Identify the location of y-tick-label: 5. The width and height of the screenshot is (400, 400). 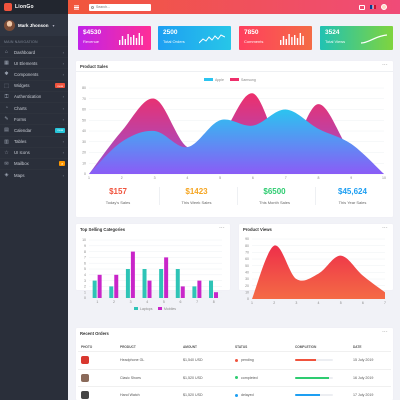
(85, 269).